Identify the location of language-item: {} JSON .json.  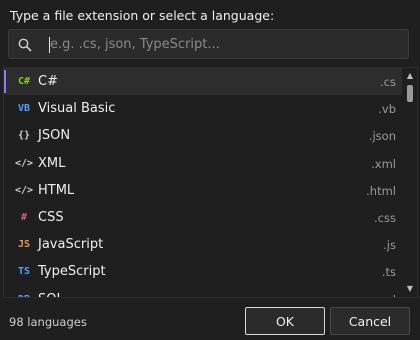
(203, 135).